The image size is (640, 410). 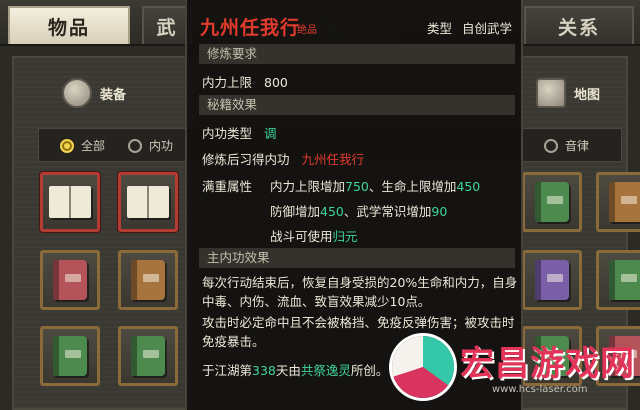 I want to click on full-attr-line-3: 战斗可使用归元, so click(x=314, y=236).